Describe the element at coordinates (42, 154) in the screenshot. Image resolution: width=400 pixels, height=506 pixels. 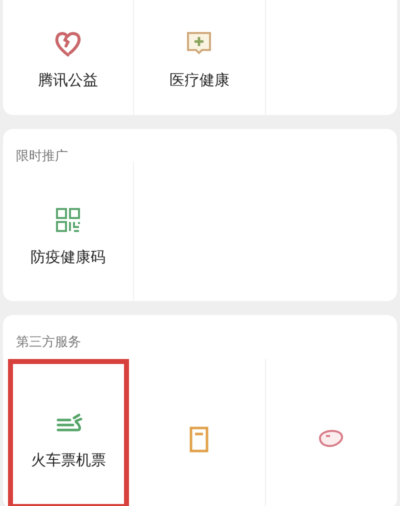
I see `section-title: 限时推广` at that location.